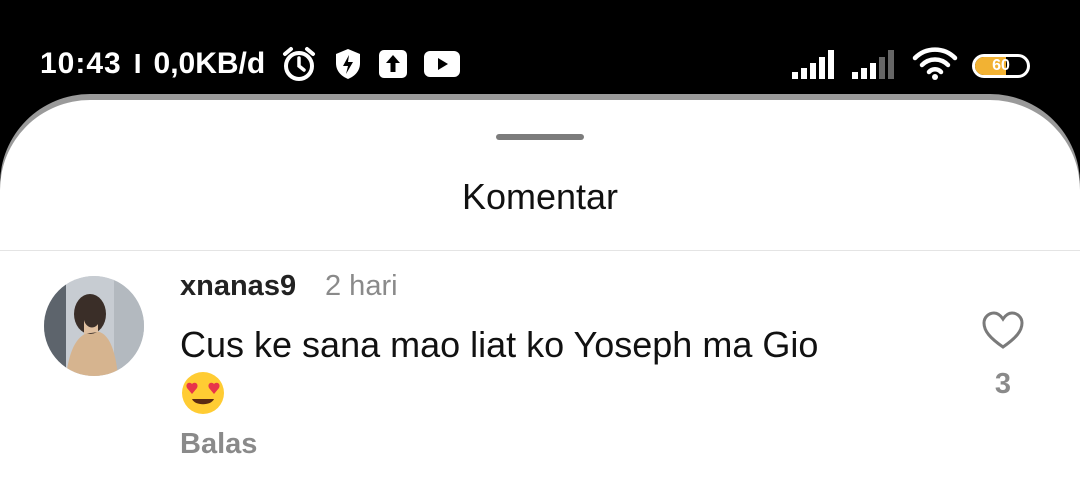  What do you see at coordinates (218, 444) in the screenshot?
I see `reply-button: Balas` at bounding box center [218, 444].